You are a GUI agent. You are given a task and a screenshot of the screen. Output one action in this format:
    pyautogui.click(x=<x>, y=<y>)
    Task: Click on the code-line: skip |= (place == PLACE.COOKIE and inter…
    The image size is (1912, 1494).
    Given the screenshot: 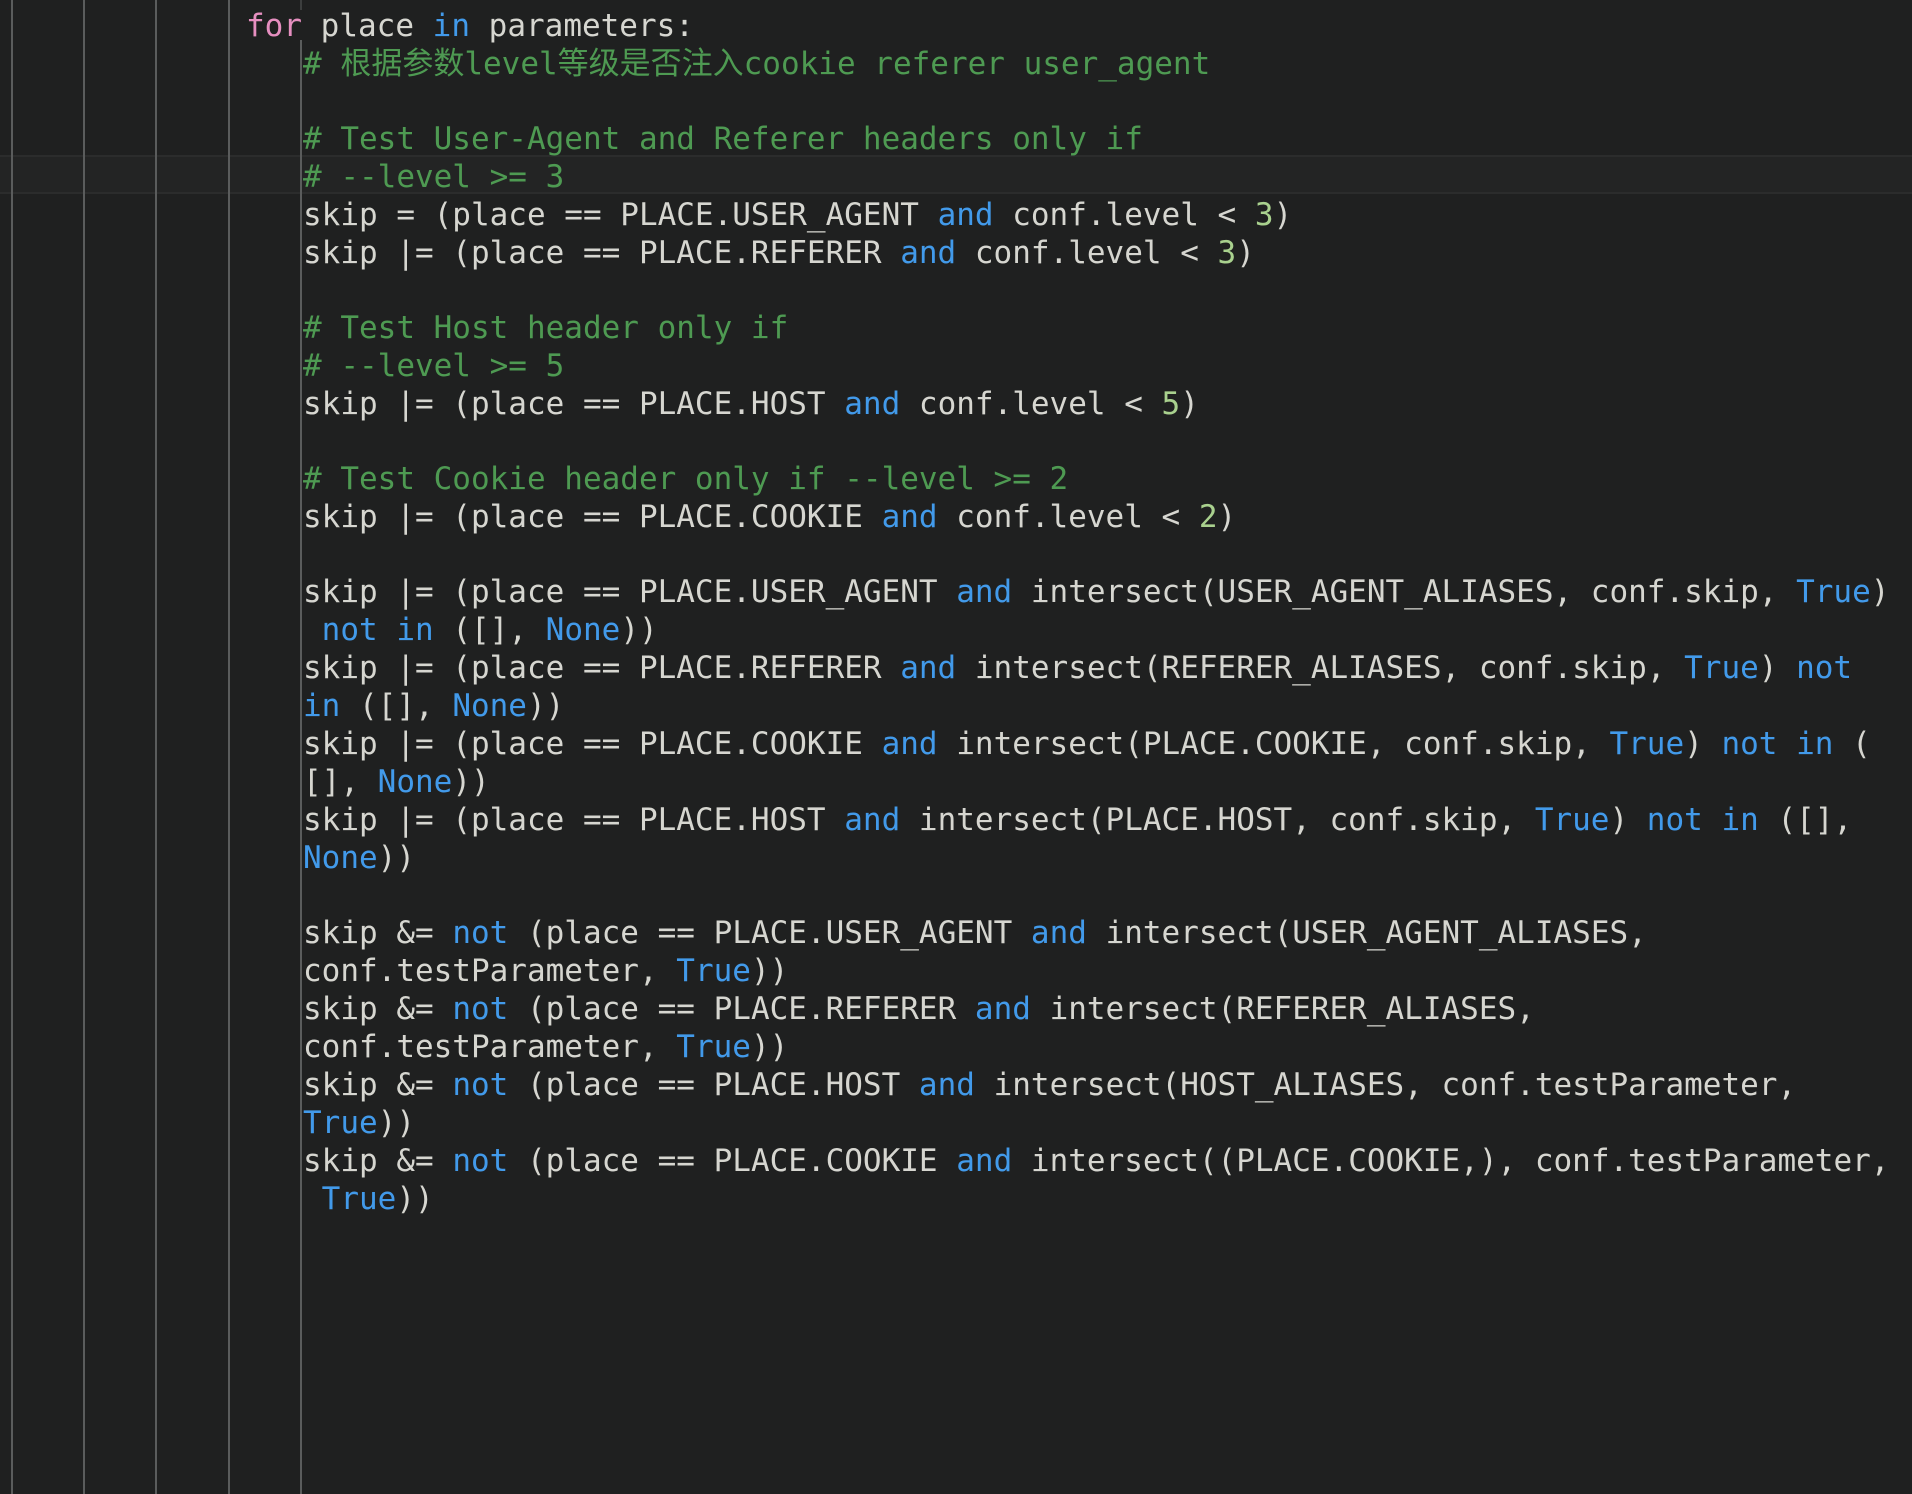 What is the action you would take?
    pyautogui.click(x=935, y=745)
    